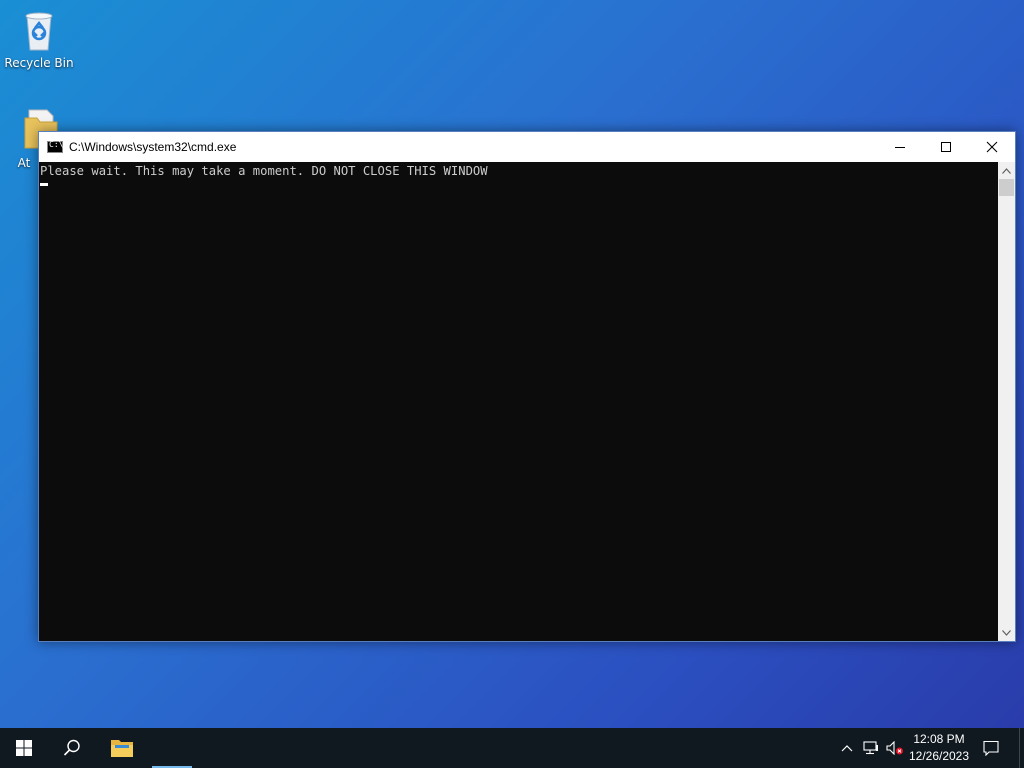 Image resolution: width=1024 pixels, height=768 pixels. What do you see at coordinates (939, 756) in the screenshot?
I see `clock-date: 12/26/2023` at bounding box center [939, 756].